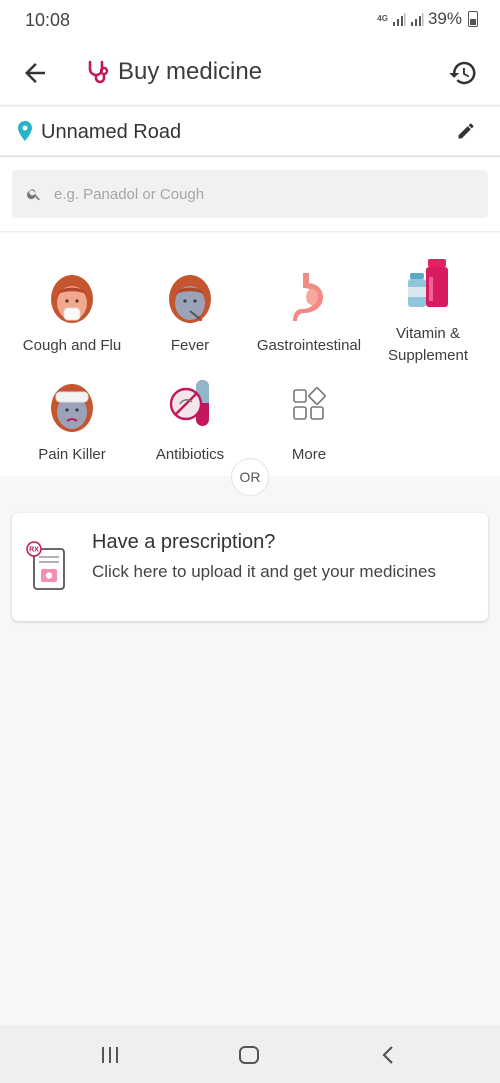 This screenshot has height=1083, width=500. I want to click on cough-face-icon, so click(72, 299).